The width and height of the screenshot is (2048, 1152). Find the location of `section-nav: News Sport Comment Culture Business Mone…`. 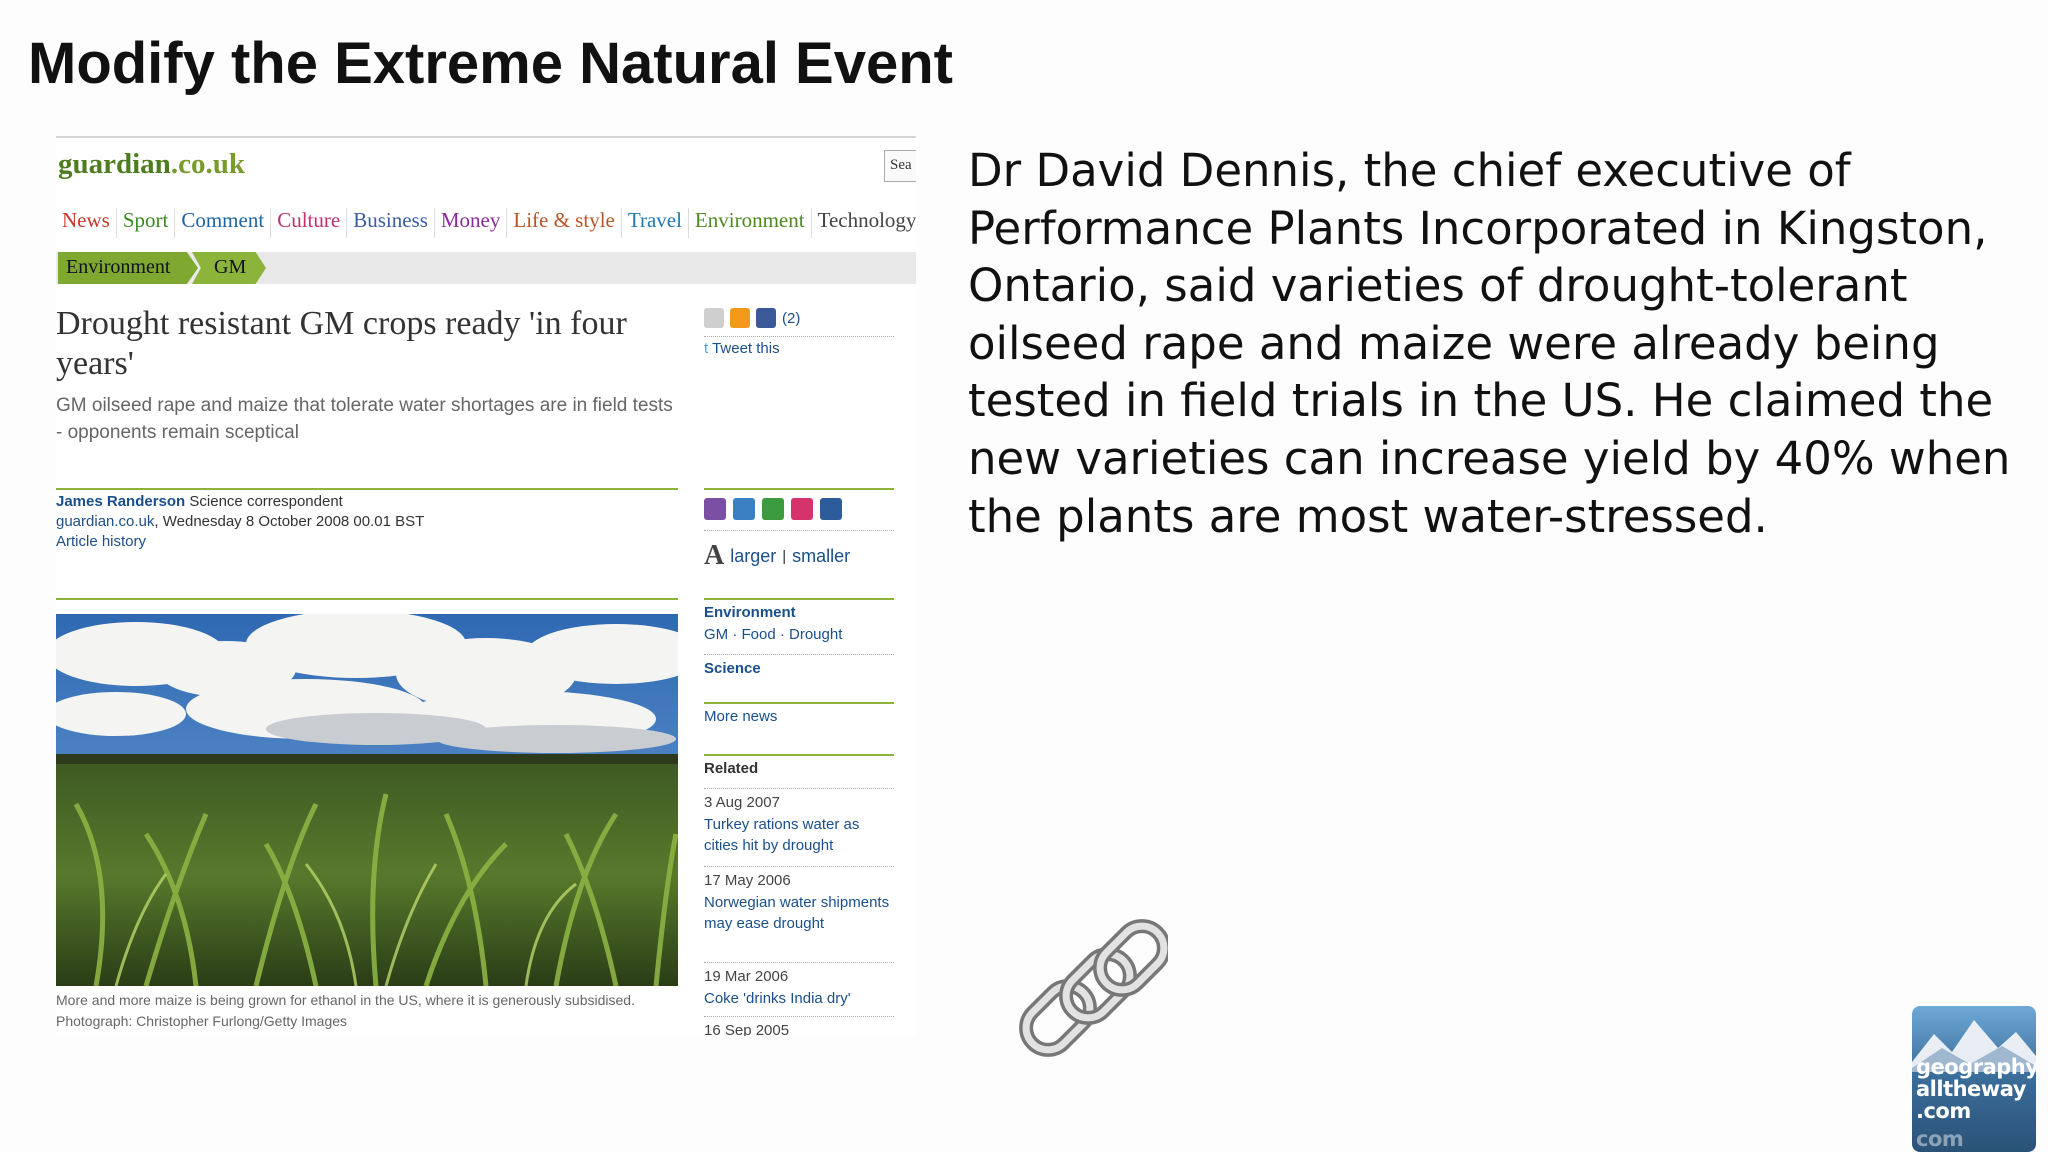

section-nav: News Sport Comment Culture Business Mone… is located at coordinates (486, 223).